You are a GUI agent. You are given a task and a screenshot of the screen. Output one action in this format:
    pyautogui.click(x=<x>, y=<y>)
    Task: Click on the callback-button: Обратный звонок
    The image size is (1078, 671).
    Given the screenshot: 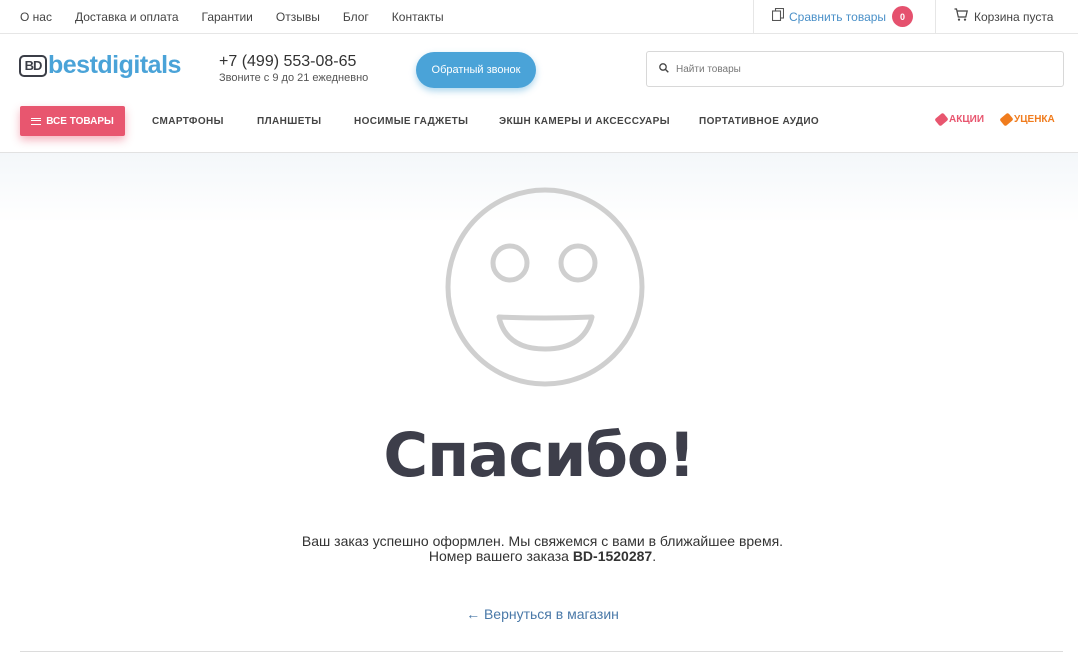 What is the action you would take?
    pyautogui.click(x=476, y=70)
    